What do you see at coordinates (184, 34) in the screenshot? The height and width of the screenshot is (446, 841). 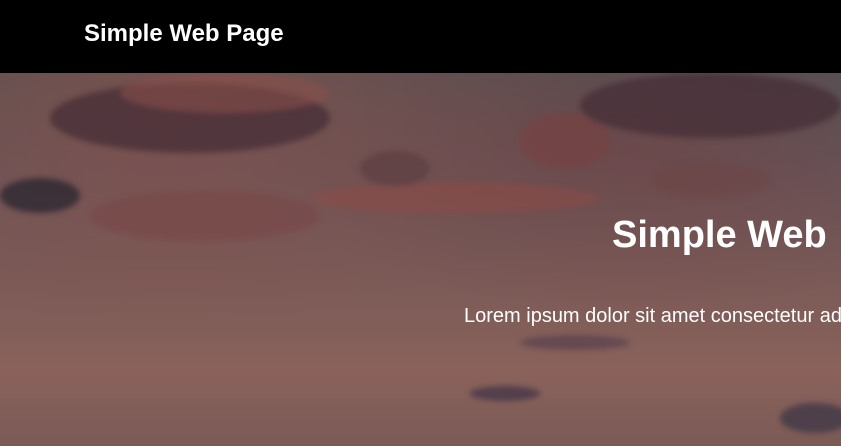 I see `brand-title: Simple Web Page` at bounding box center [184, 34].